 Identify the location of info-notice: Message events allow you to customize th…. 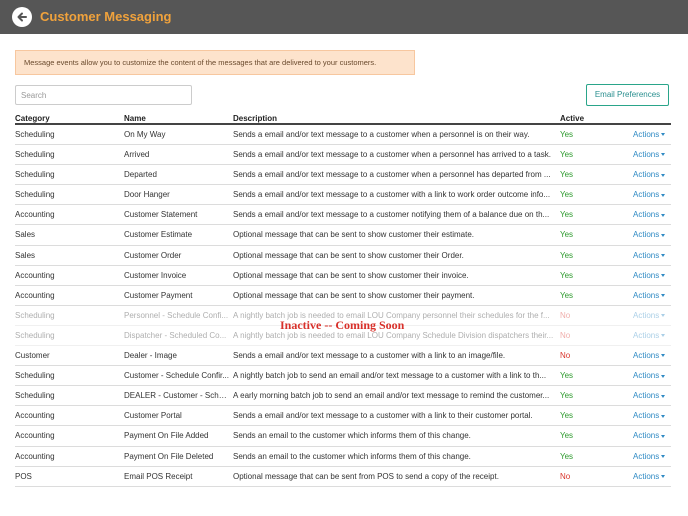
(215, 62).